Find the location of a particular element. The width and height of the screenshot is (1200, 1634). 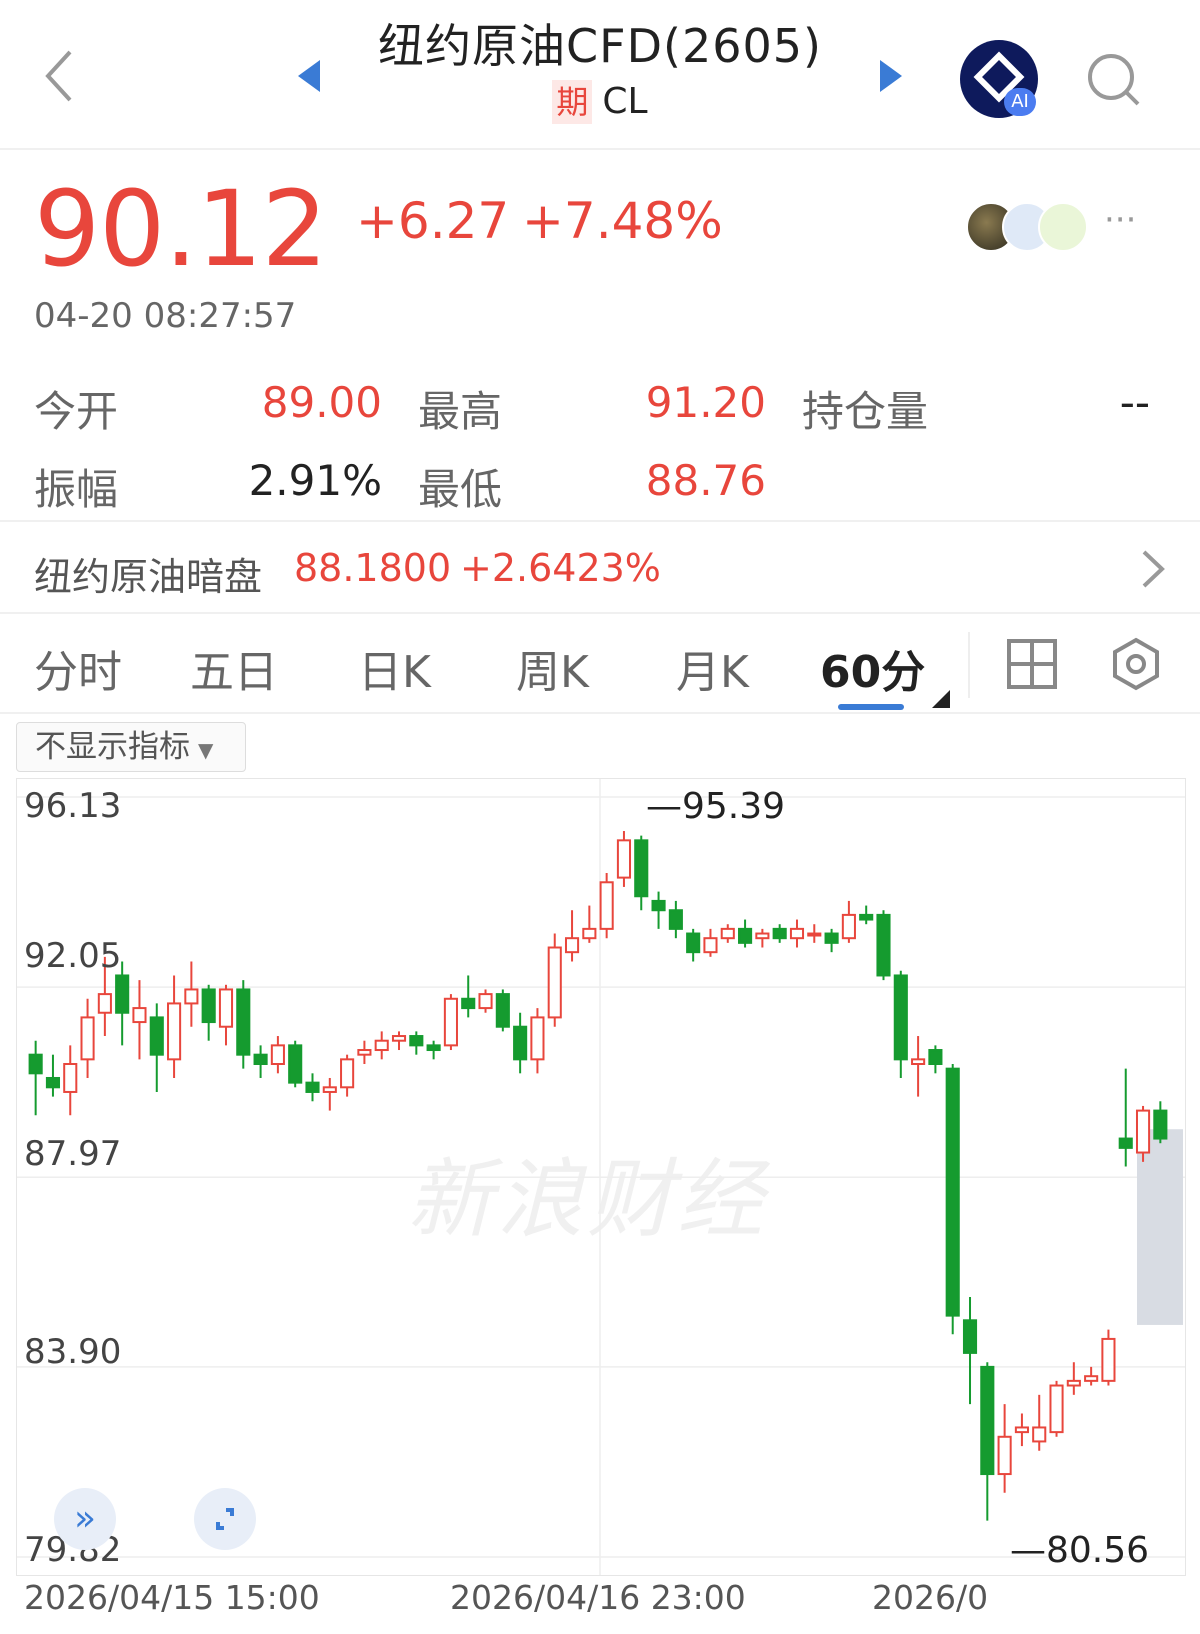

price-change-percent: +7.48% is located at coordinates (622, 221).